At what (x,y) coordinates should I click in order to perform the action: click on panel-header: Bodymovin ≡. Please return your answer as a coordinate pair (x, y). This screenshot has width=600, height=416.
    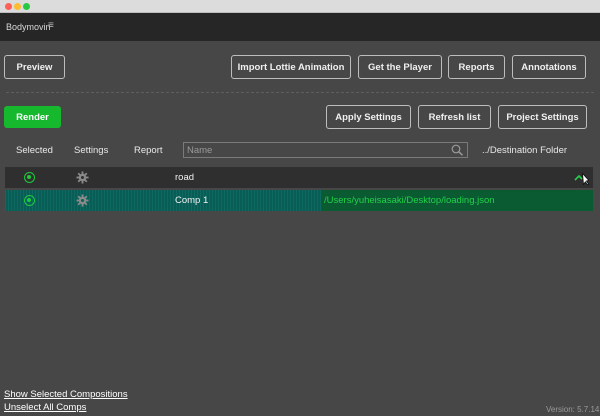
    Looking at the image, I should click on (300, 27).